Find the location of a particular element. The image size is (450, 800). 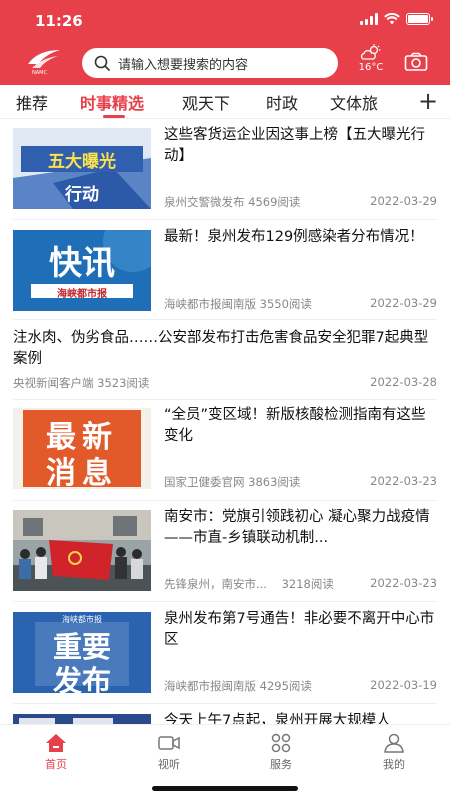

article-card: 今天上午7点起，泉州开展大规模人 is located at coordinates (225, 715).